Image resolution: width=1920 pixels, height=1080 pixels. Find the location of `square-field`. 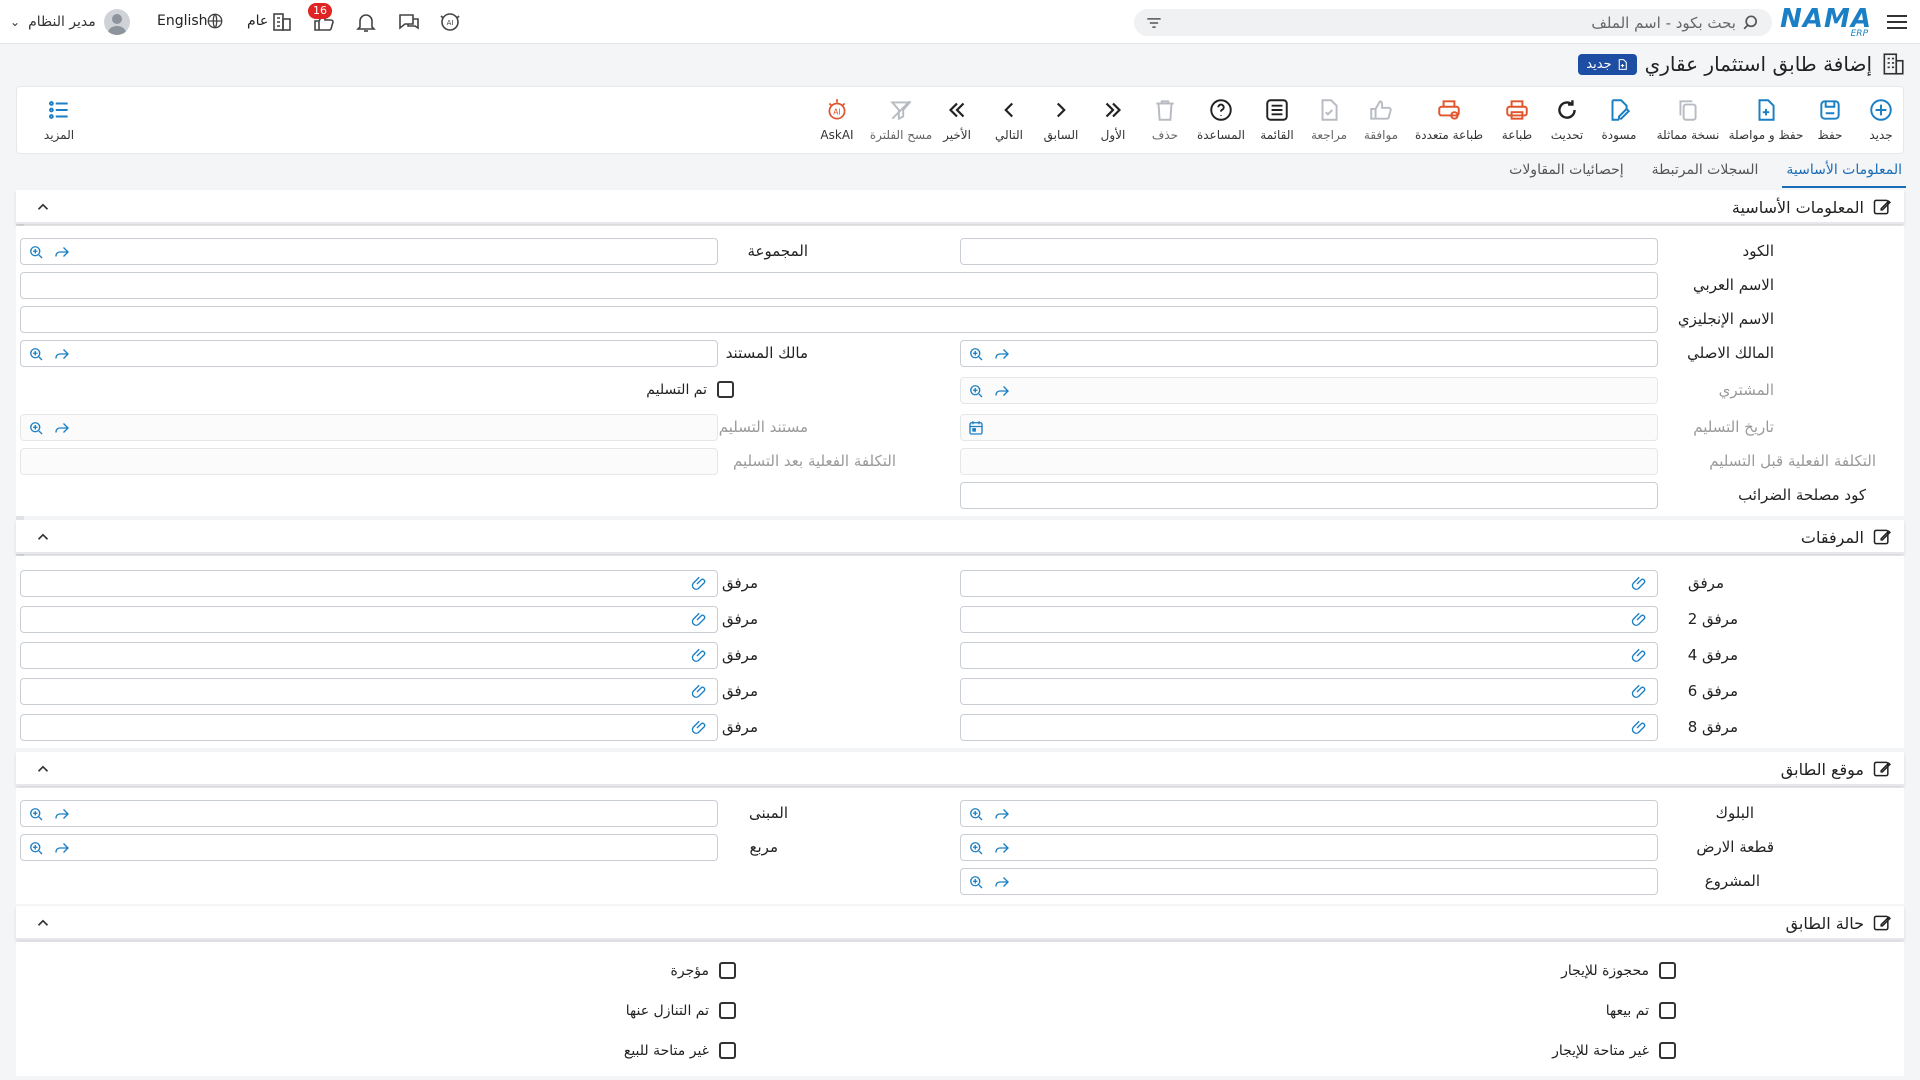

square-field is located at coordinates (369, 847).